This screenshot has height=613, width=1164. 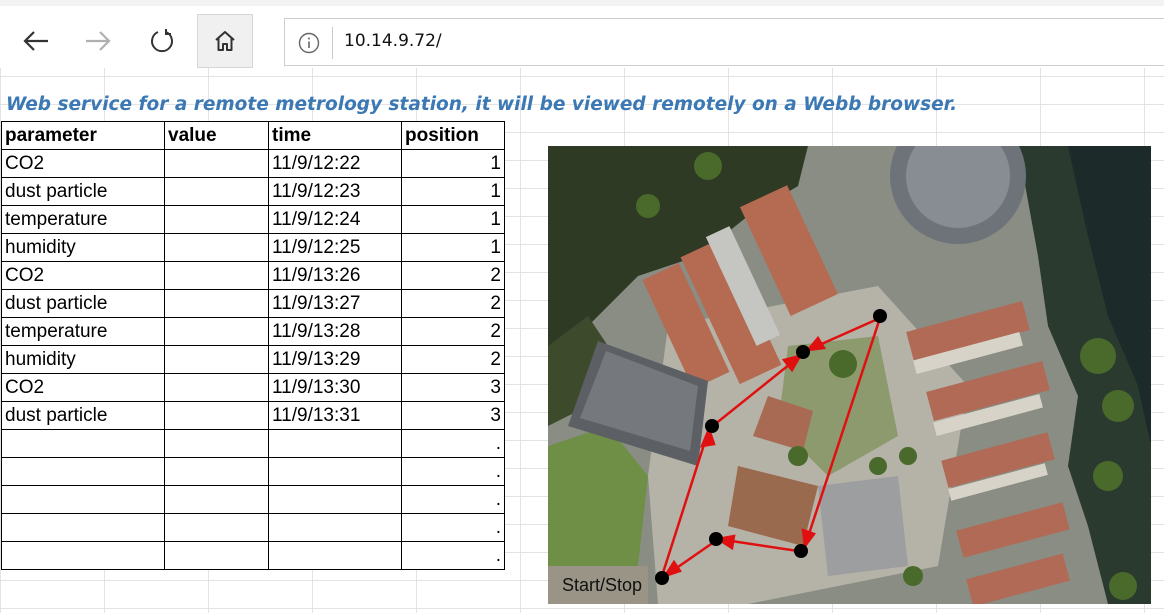 What do you see at coordinates (453, 135) in the screenshot?
I see `header-position: position` at bounding box center [453, 135].